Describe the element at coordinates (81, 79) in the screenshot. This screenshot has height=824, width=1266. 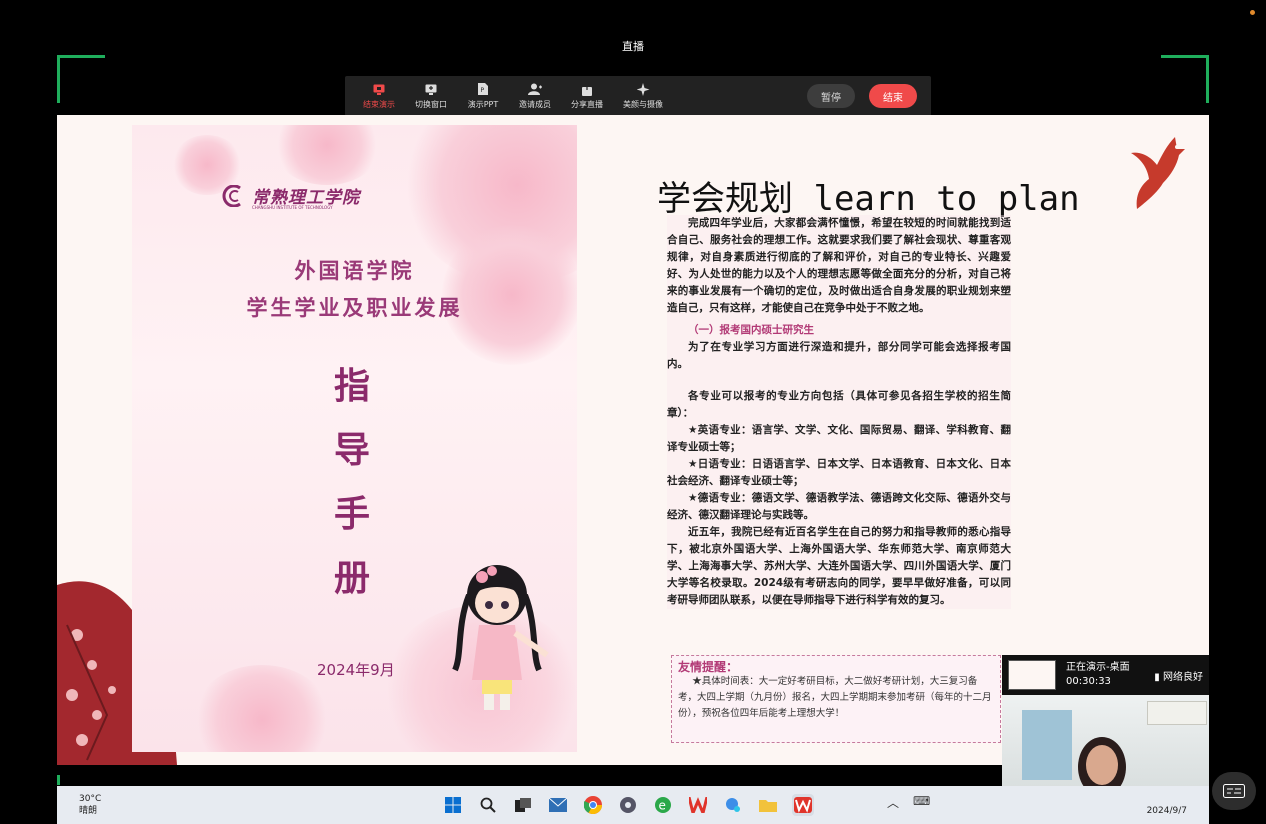
I see `capture-corner-top-left` at that location.